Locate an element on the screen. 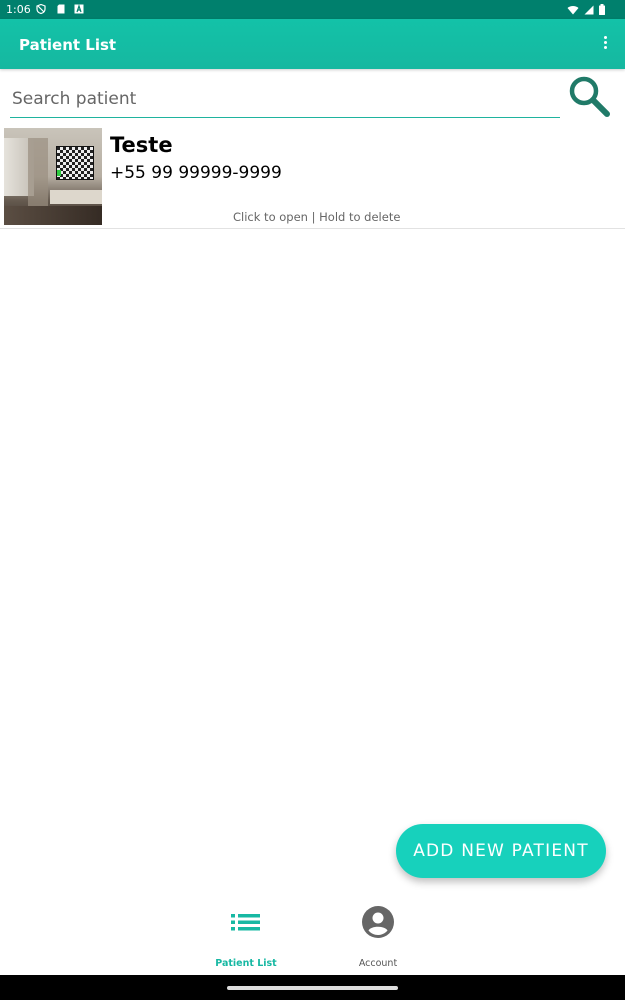  sd-card-icon is located at coordinates (61, 9).